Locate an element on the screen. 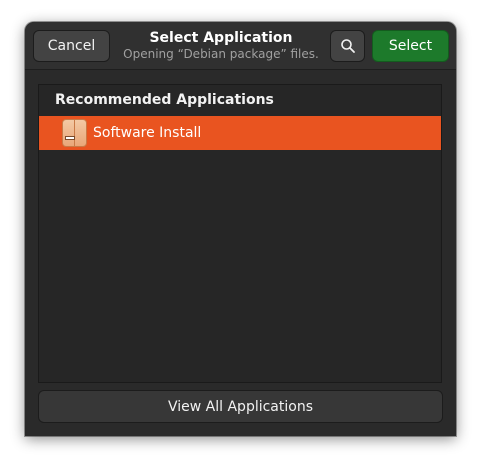 The height and width of the screenshot is (465, 481). search-button is located at coordinates (347, 46).